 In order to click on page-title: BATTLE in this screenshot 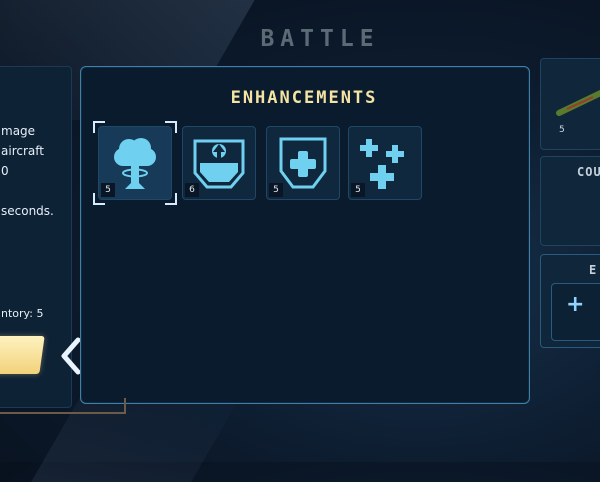, I will do `click(320, 39)`.